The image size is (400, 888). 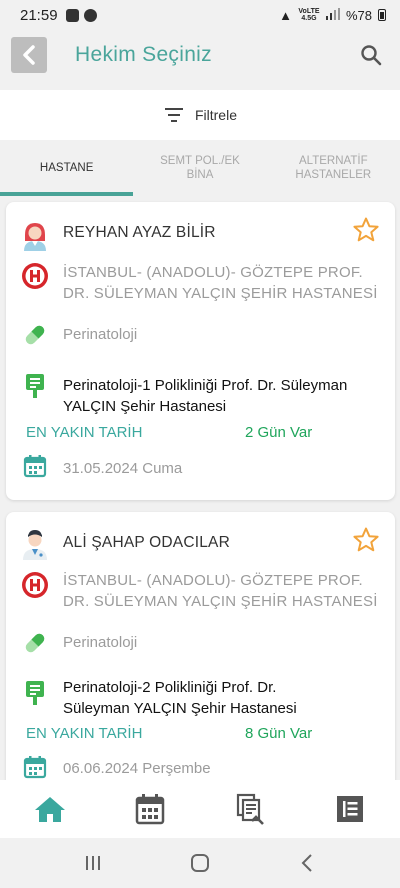 I want to click on search-button, so click(x=371, y=55).